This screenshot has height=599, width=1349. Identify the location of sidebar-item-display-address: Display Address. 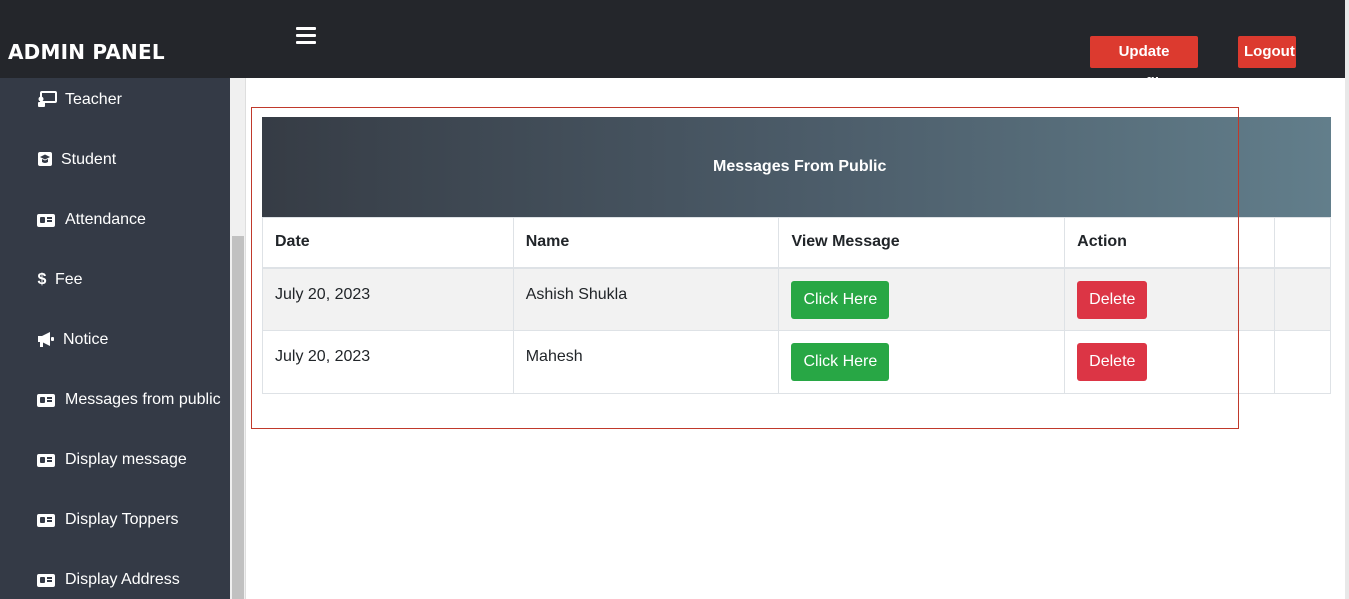
(108, 580).